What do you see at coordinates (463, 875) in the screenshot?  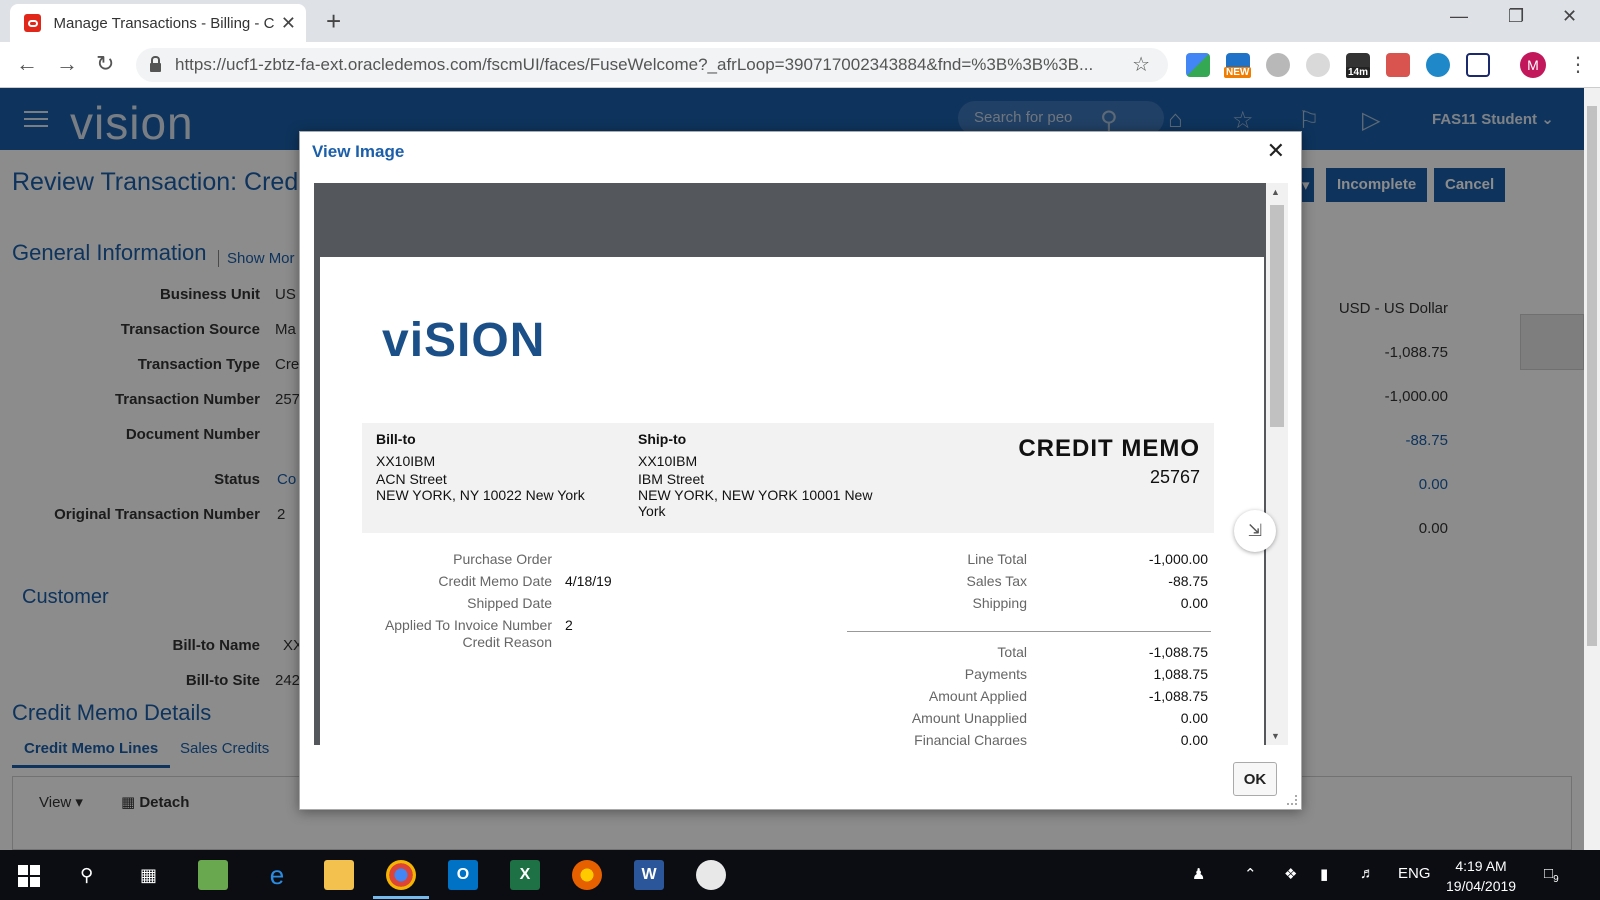 I see `outlook-app-icon: O` at bounding box center [463, 875].